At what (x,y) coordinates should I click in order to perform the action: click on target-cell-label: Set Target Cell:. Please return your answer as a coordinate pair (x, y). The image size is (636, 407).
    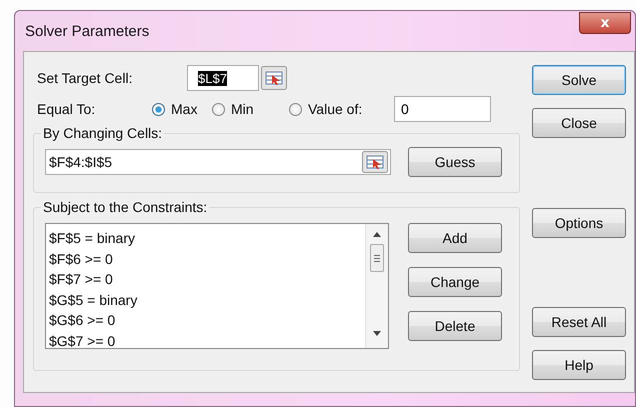
    Looking at the image, I should click on (85, 78).